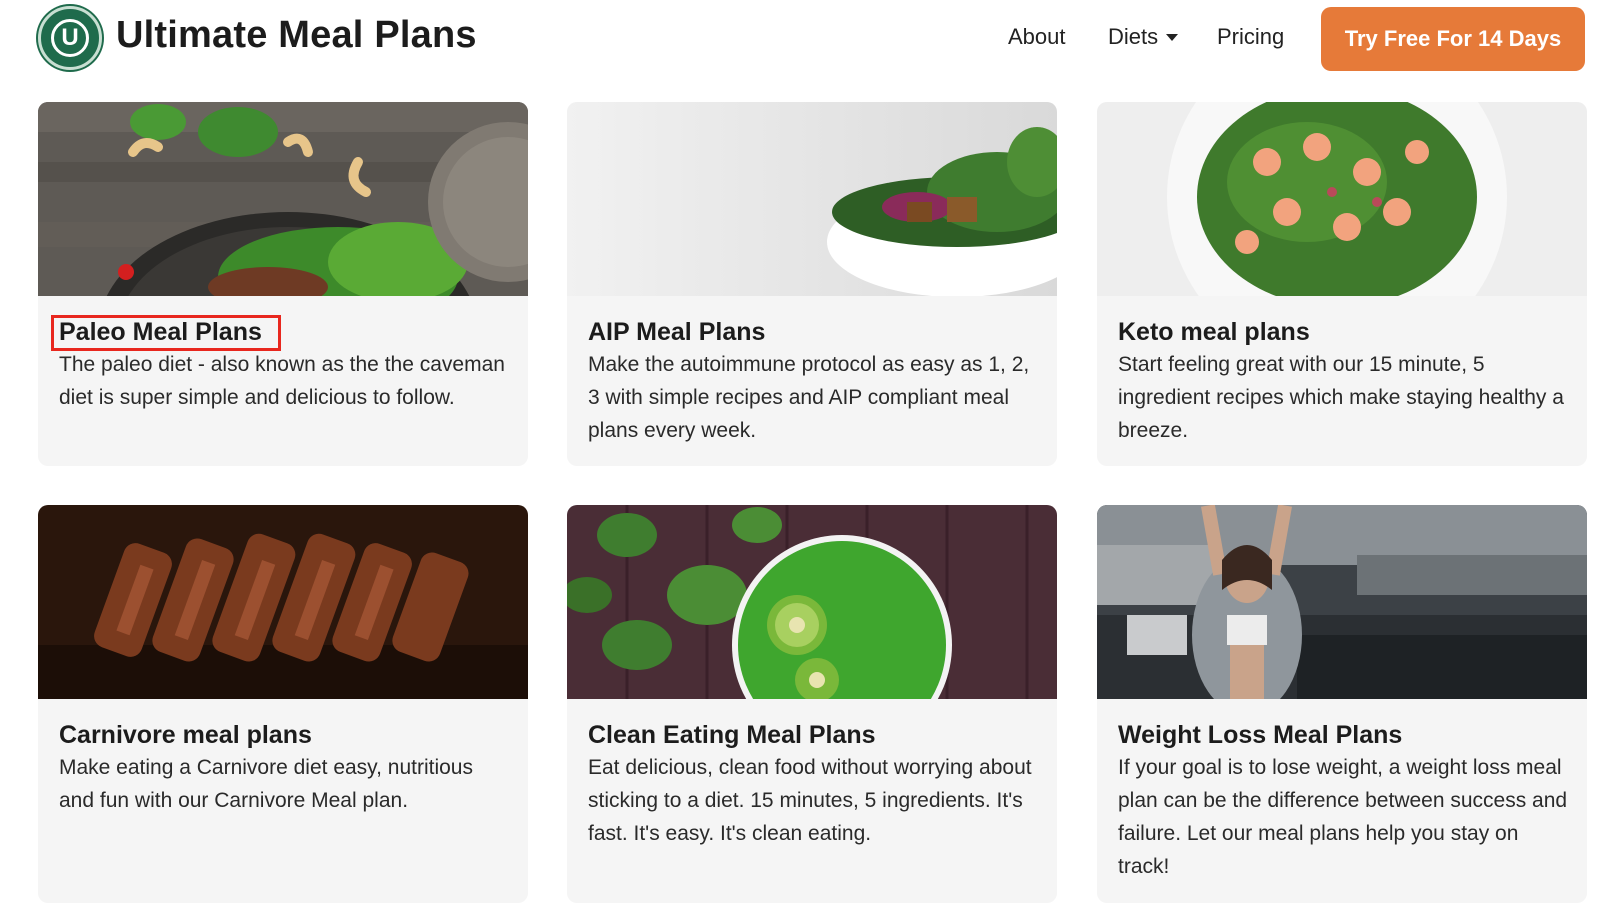  Describe the element at coordinates (812, 199) in the screenshot. I see `salad-bowl-photo` at that location.